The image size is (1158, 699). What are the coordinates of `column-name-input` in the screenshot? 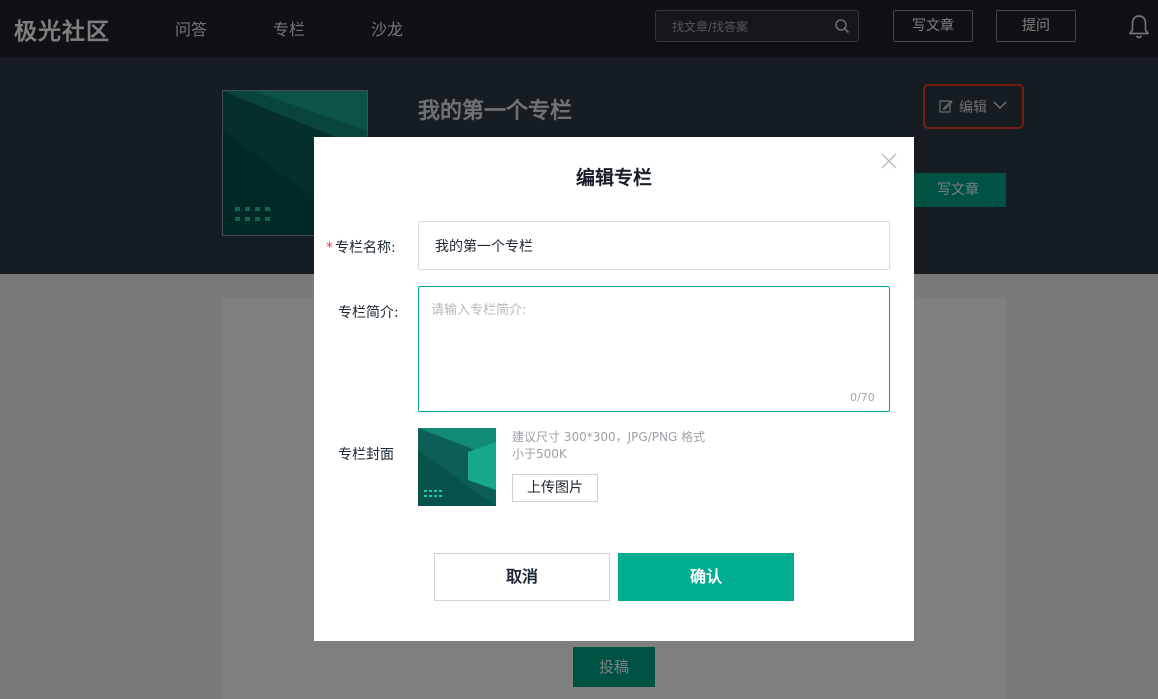 It's located at (654, 245).